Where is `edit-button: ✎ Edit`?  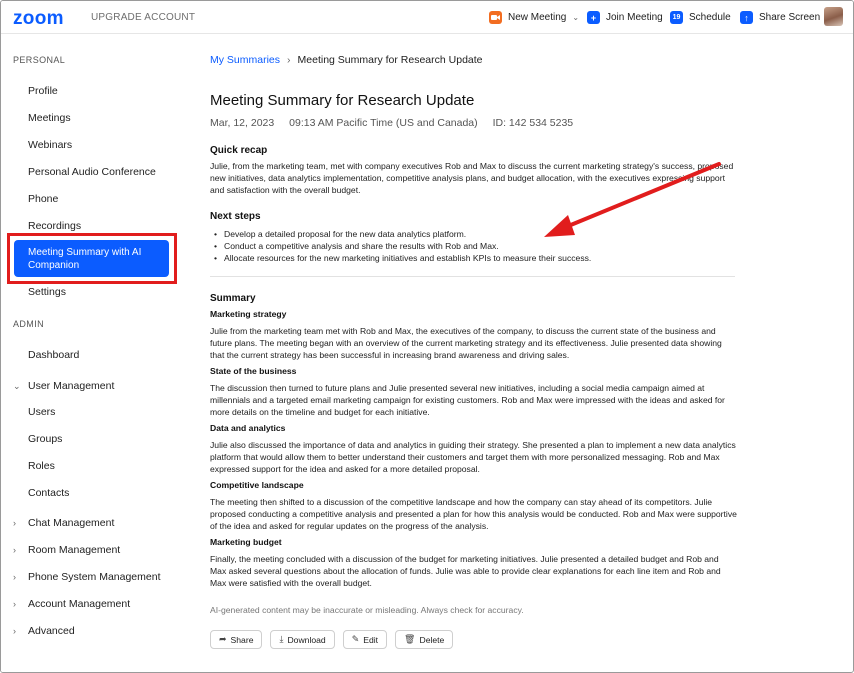 edit-button: ✎ Edit is located at coordinates (365, 639).